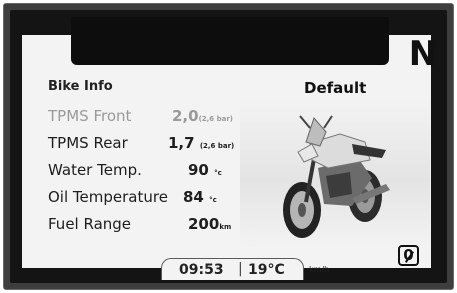  I want to click on row-label: TPMS Front, so click(90, 116).